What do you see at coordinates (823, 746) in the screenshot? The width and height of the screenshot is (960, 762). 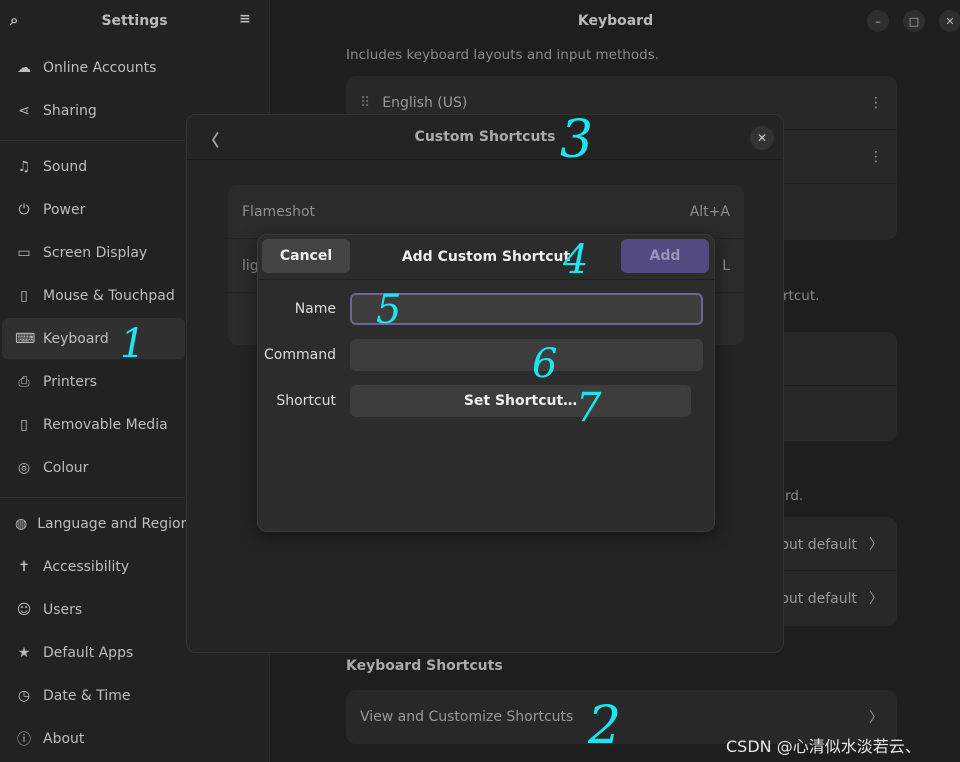 I see `watermark: CSDN @心清似水淡若云、` at bounding box center [823, 746].